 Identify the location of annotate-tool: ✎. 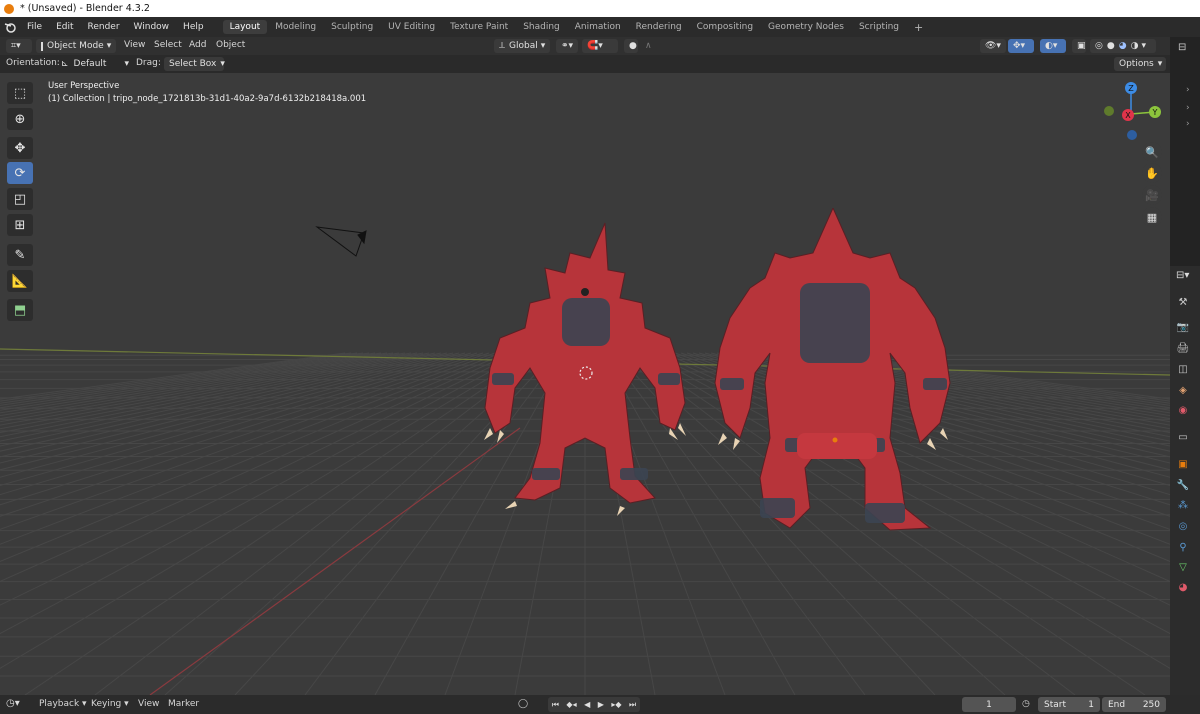
(20, 255).